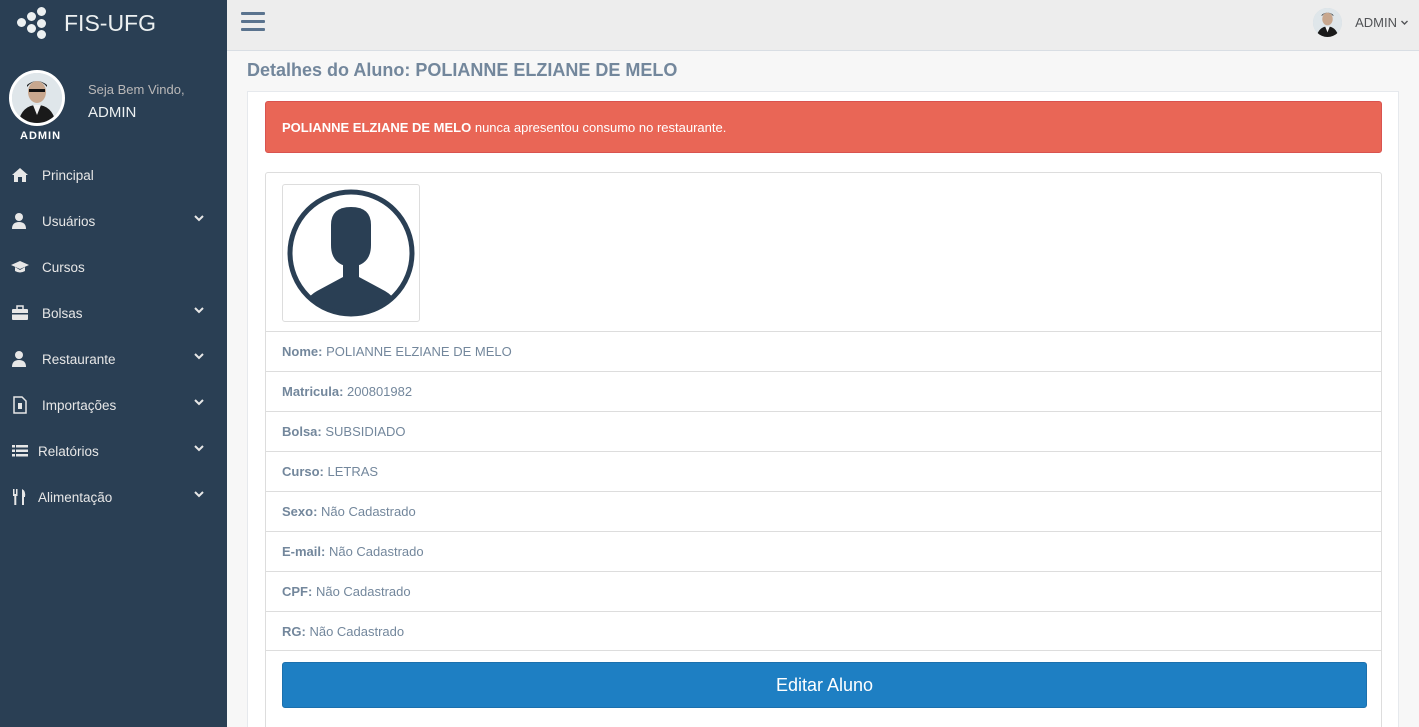  I want to click on alert-student-name: POLIANNE ELZIANE DE MELO, so click(377, 127).